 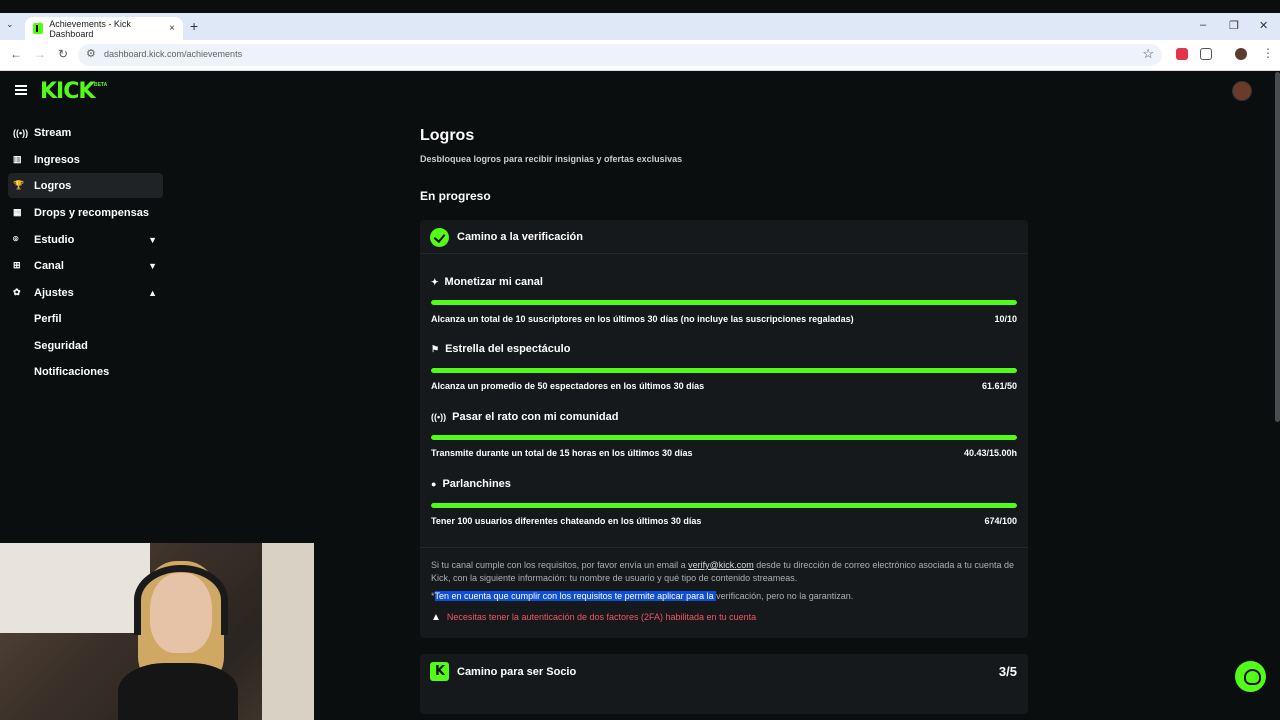 What do you see at coordinates (439, 671) in the screenshot?
I see `kick-k-icon` at bounding box center [439, 671].